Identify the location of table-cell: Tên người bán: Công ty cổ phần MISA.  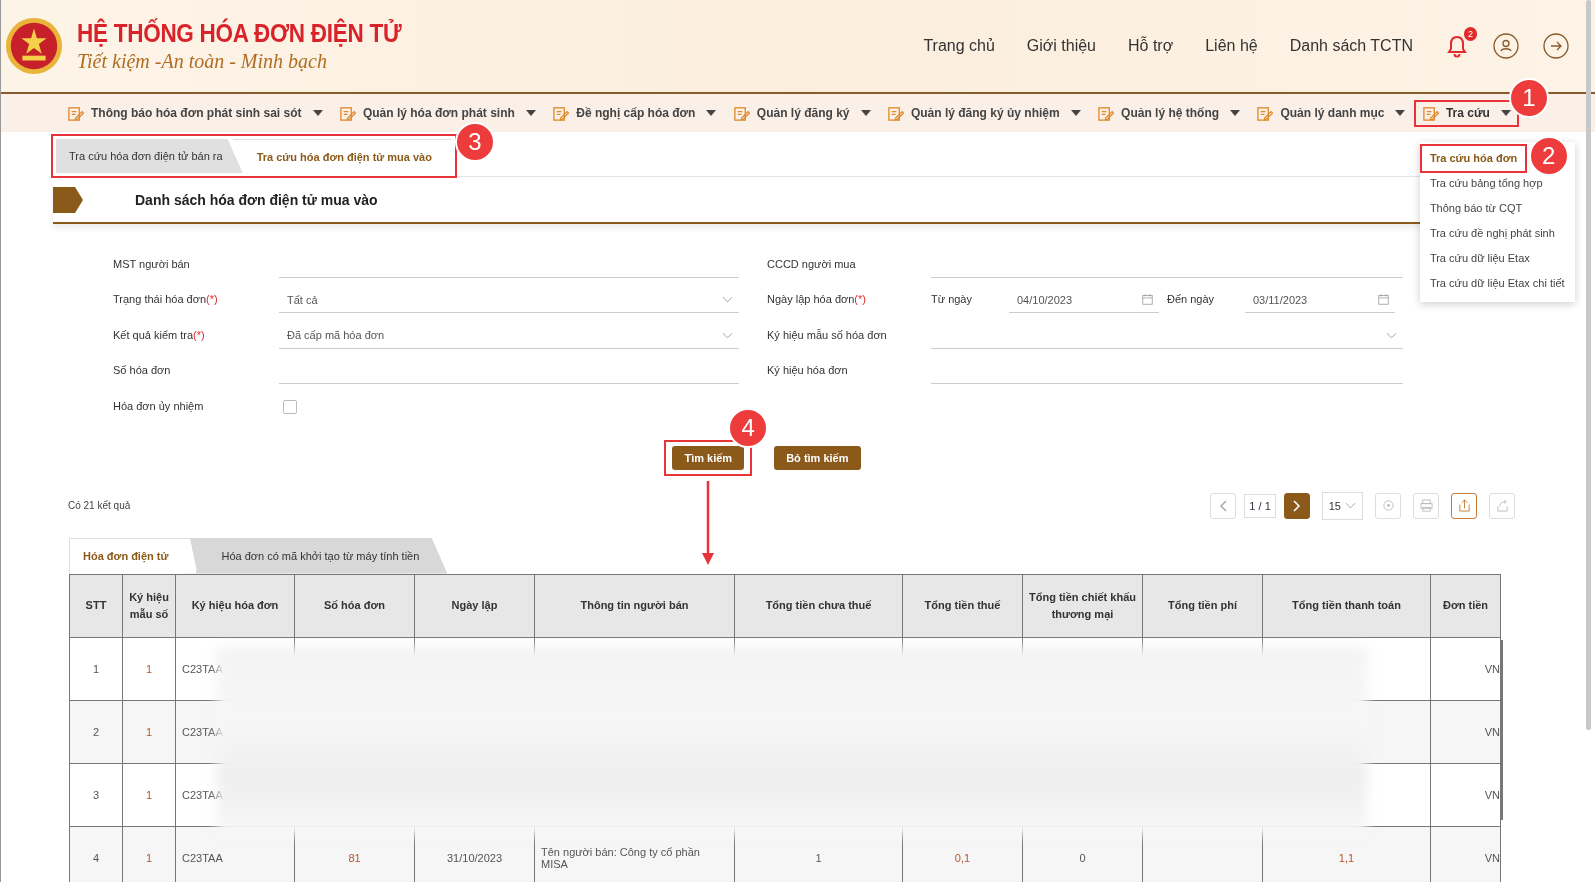
(620, 857).